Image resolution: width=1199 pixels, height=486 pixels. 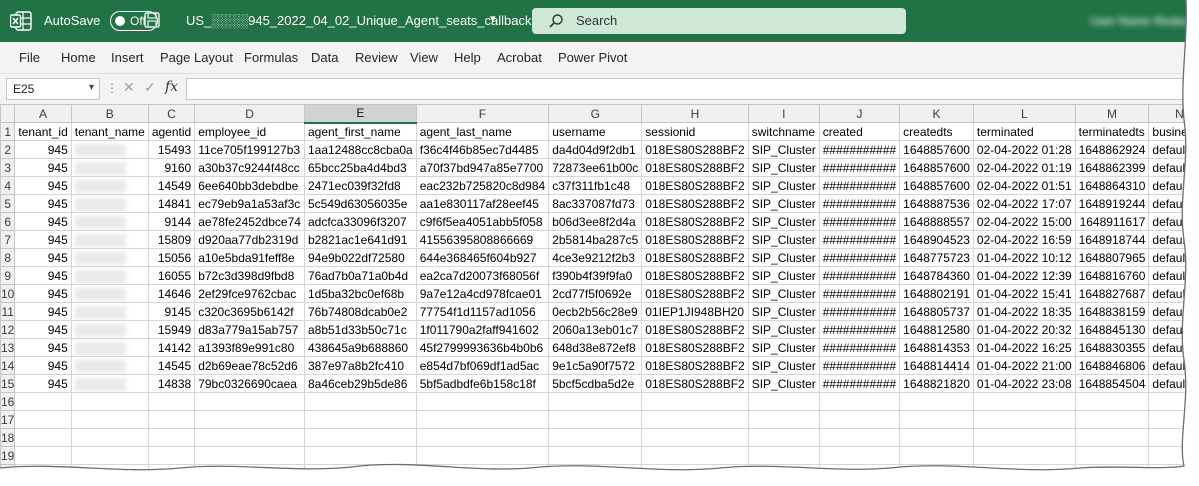 What do you see at coordinates (109, 293) in the screenshot?
I see `cell-b10: ░░░░░░` at bounding box center [109, 293].